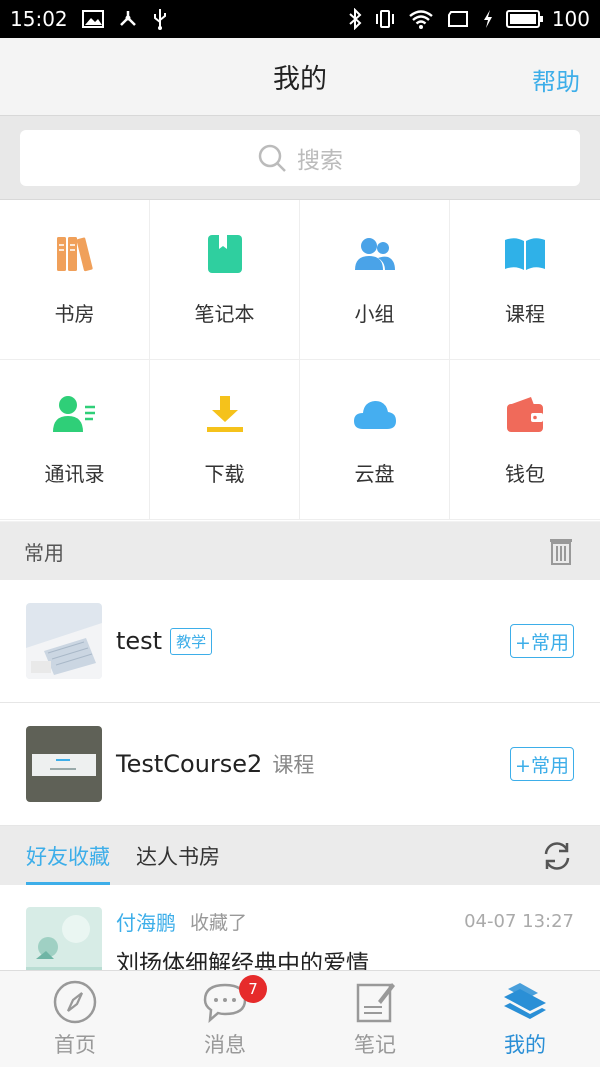 This screenshot has width=600, height=1067. What do you see at coordinates (320, 161) in the screenshot?
I see `search-placeholder: 搜索` at bounding box center [320, 161].